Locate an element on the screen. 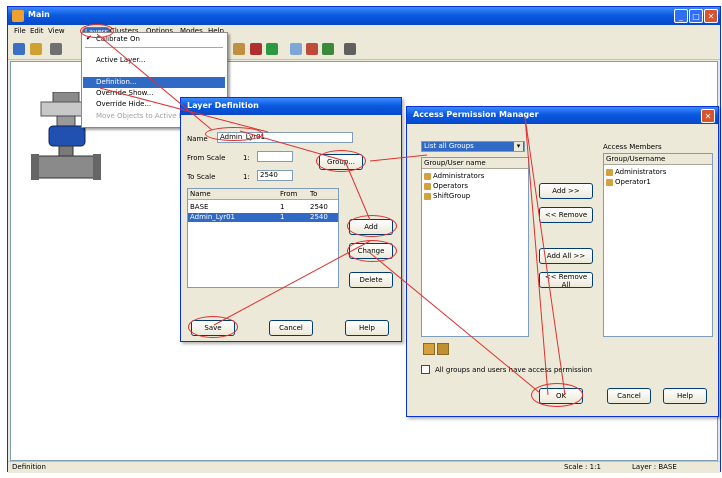 This screenshot has height=478, width=722. menu-file: File is located at coordinates (20, 31).